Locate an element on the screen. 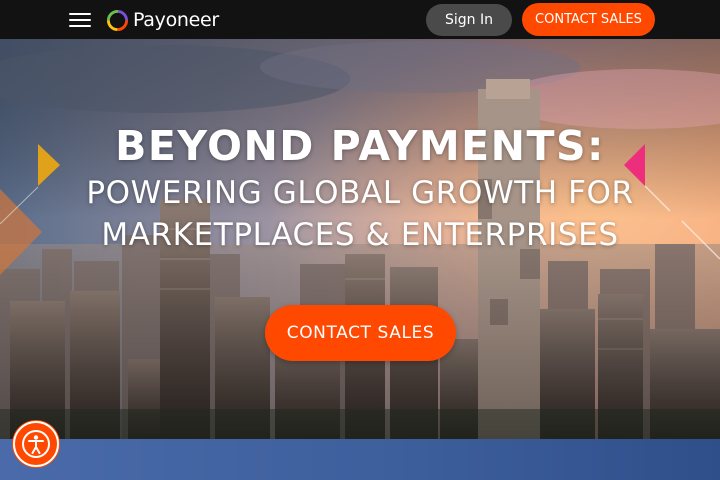  payoneer-logo: Payoneer is located at coordinates (162, 20).